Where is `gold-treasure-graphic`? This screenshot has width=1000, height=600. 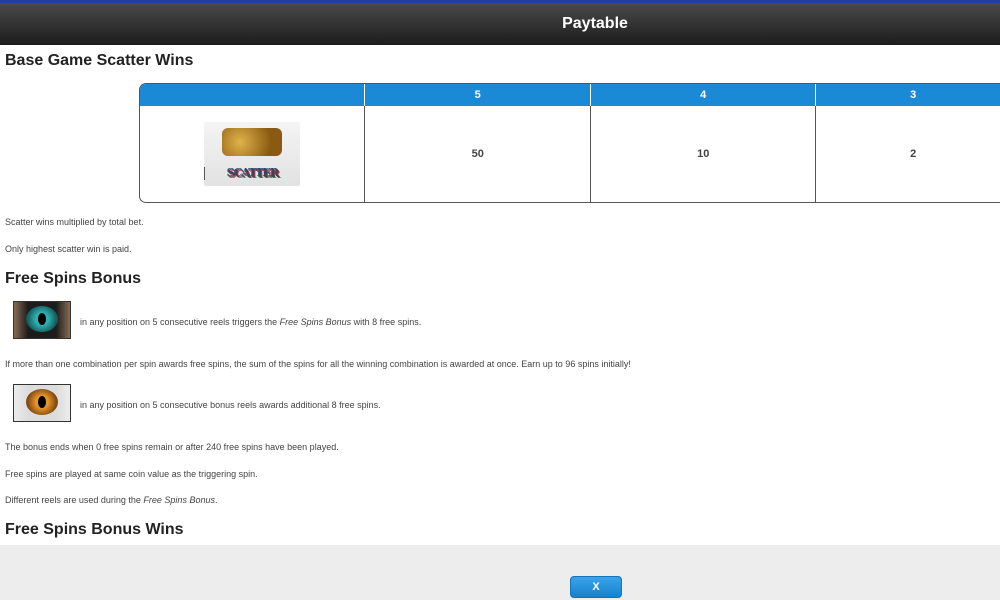 gold-treasure-graphic is located at coordinates (252, 142).